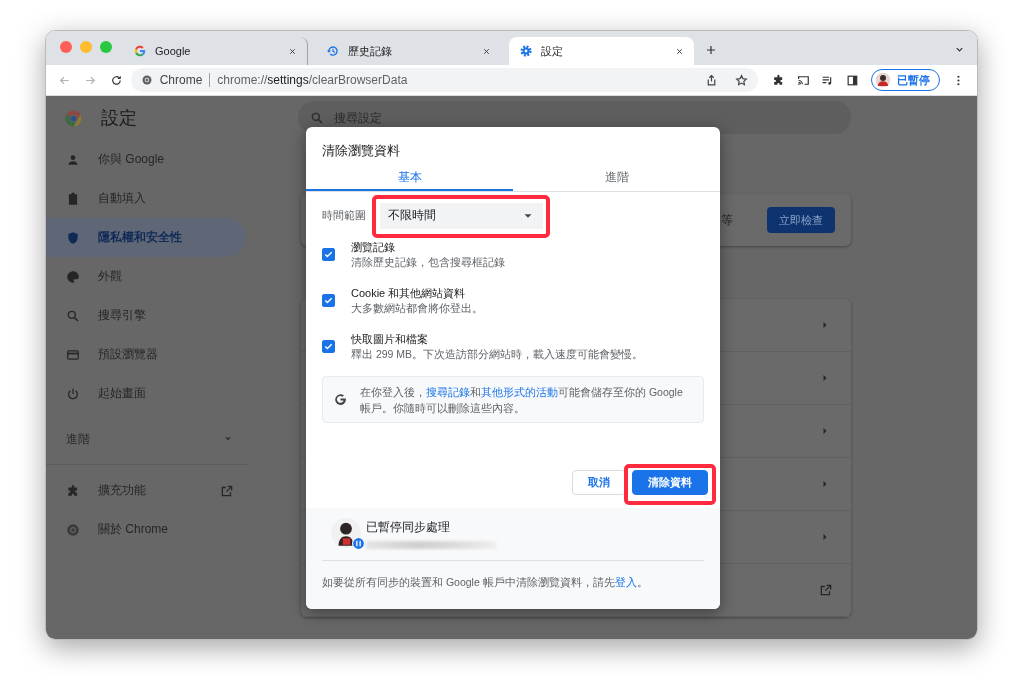 The width and height of the screenshot is (1024, 700). What do you see at coordinates (73, 159) in the screenshot?
I see `person-icon` at bounding box center [73, 159].